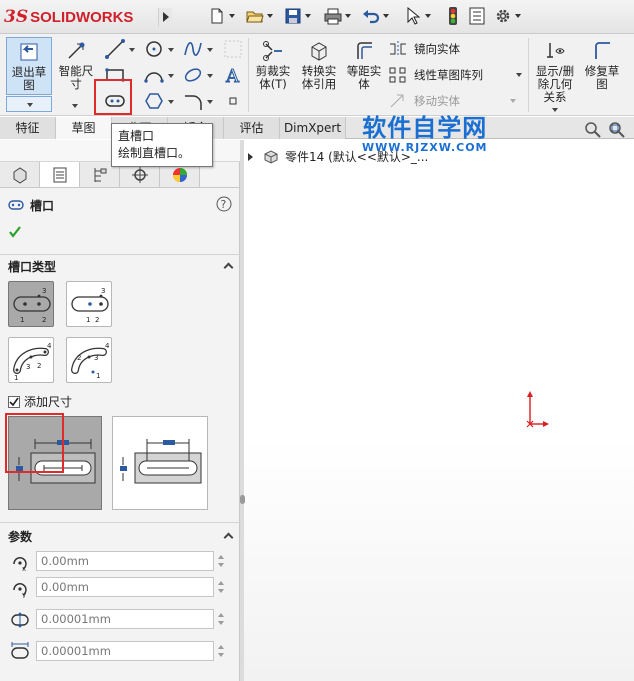 The image size is (634, 681). I want to click on gear-icon, so click(503, 16).